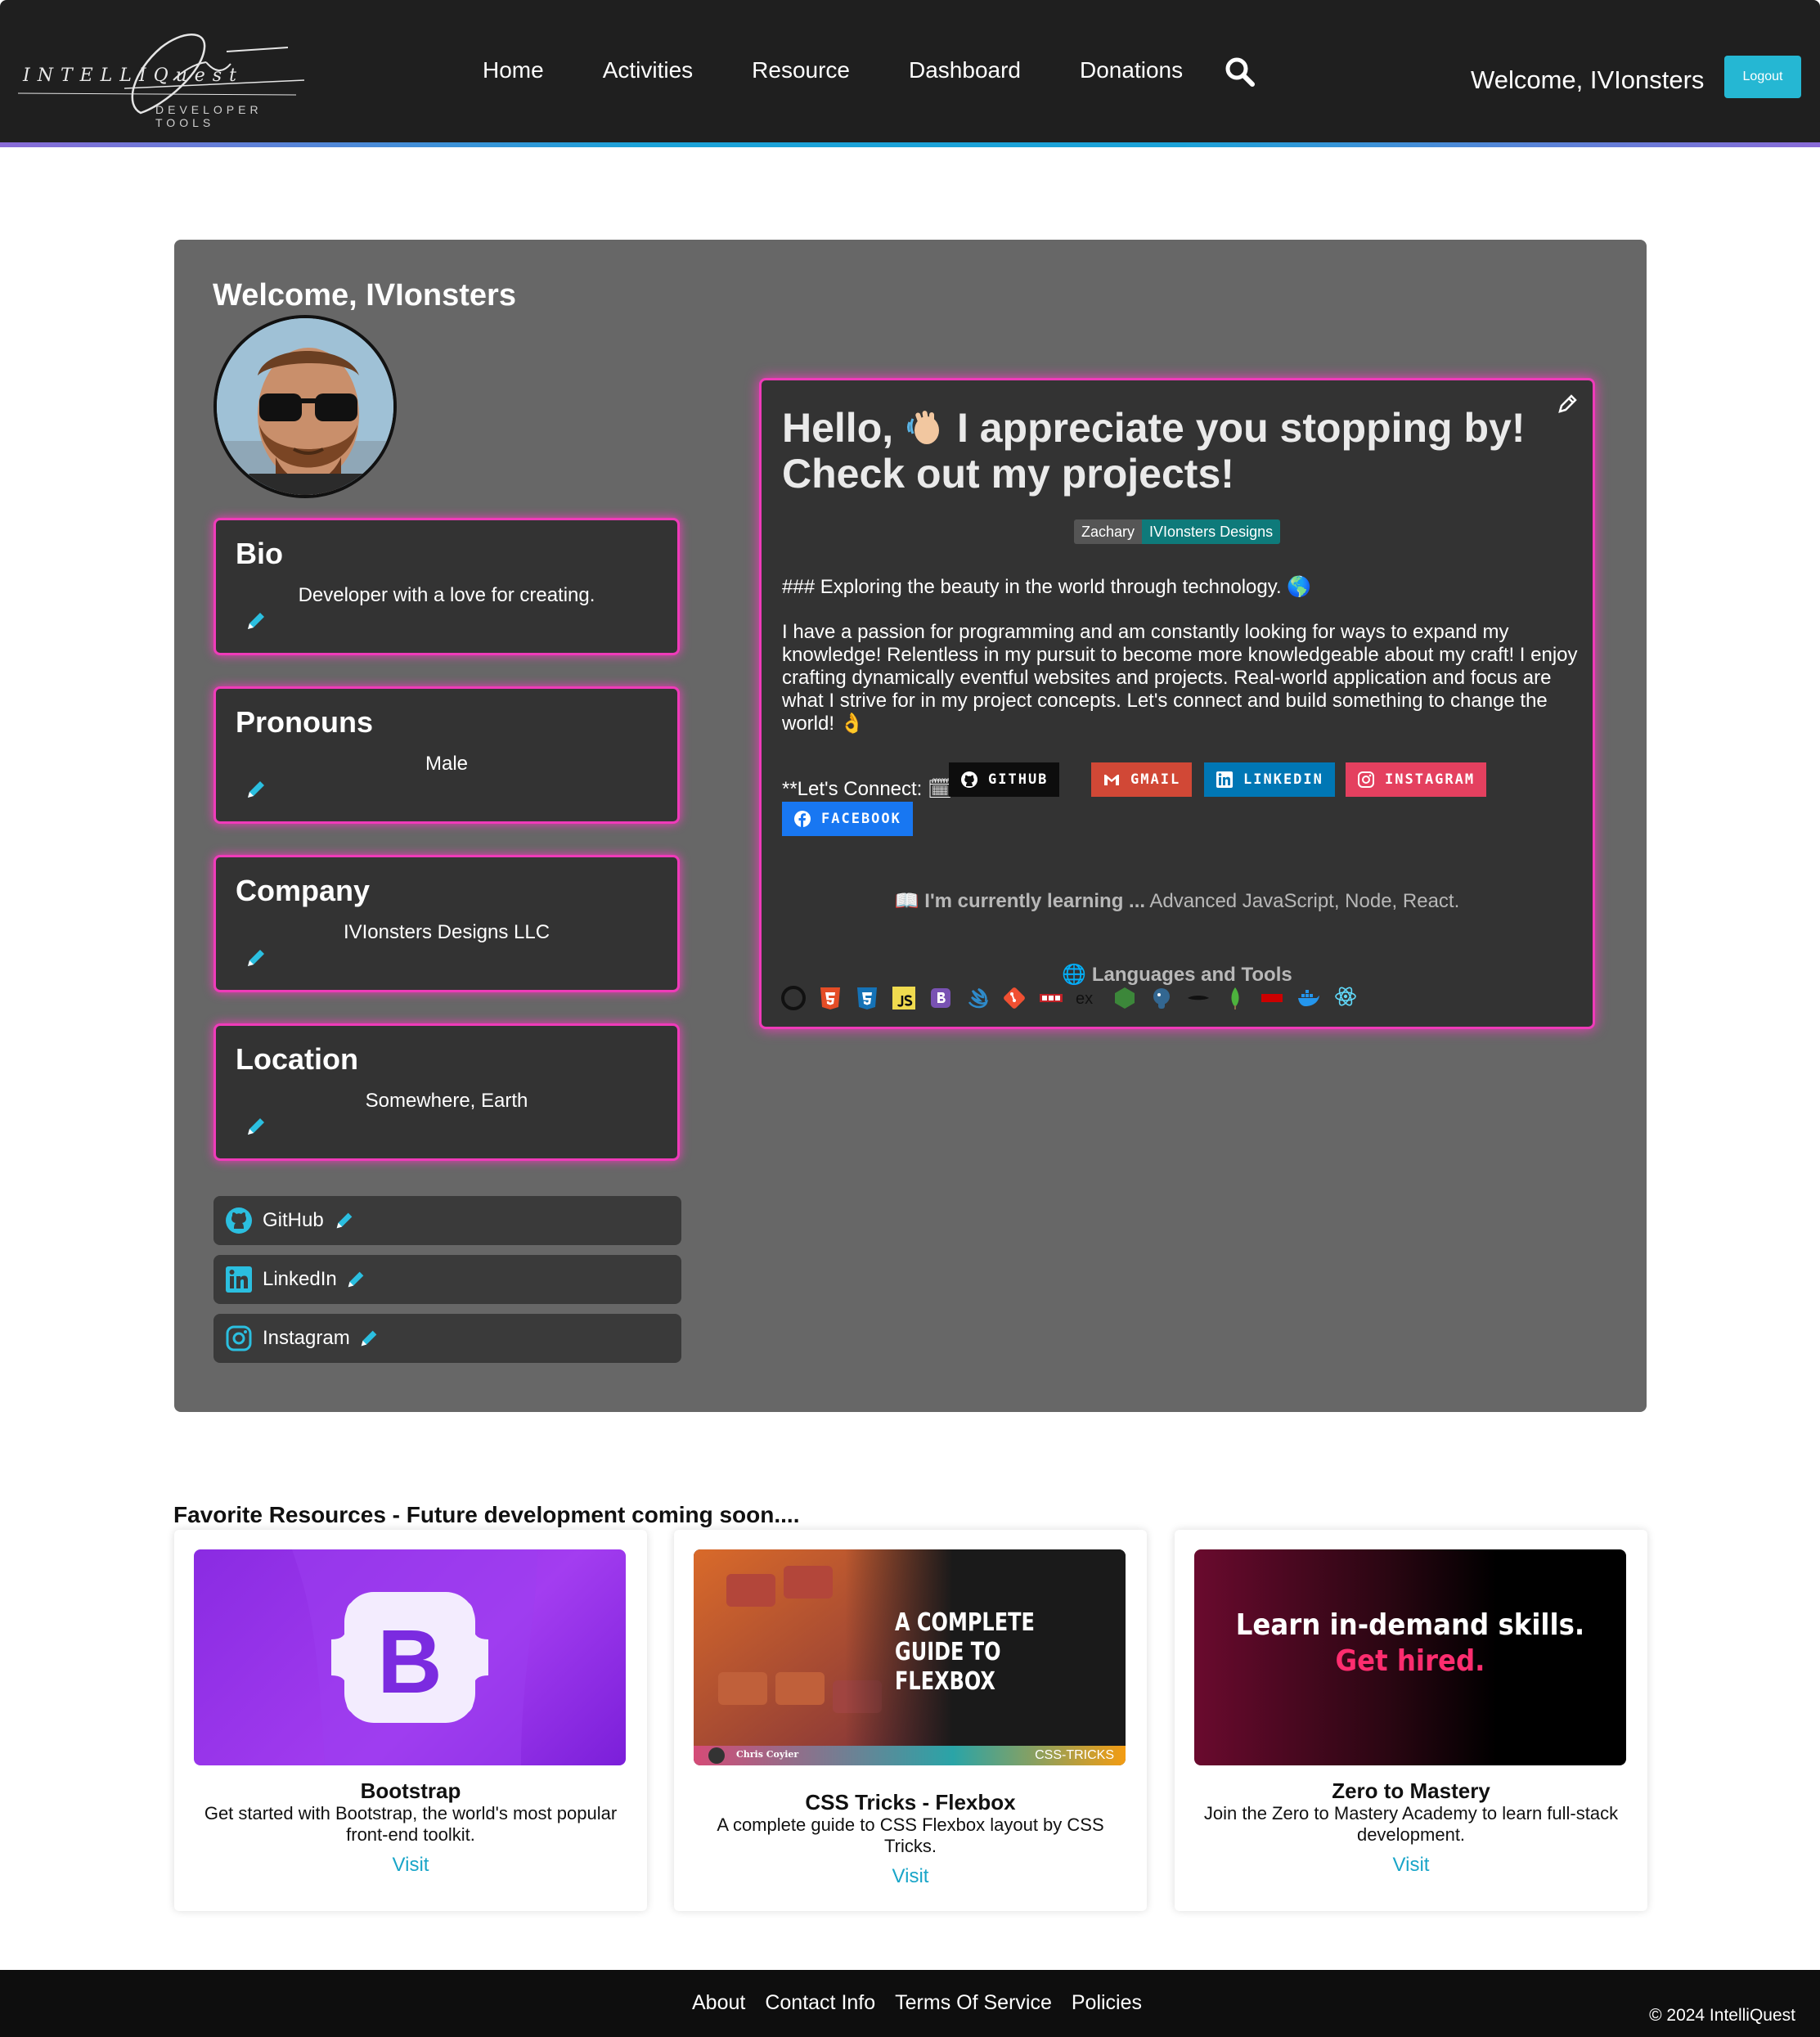  I want to click on logout-button: Logout, so click(1763, 77).